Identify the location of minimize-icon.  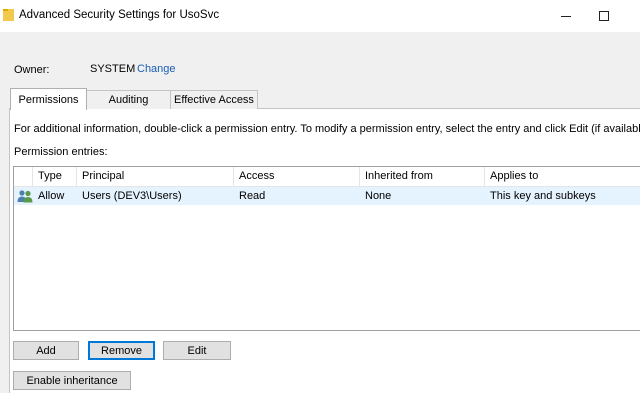
(566, 16).